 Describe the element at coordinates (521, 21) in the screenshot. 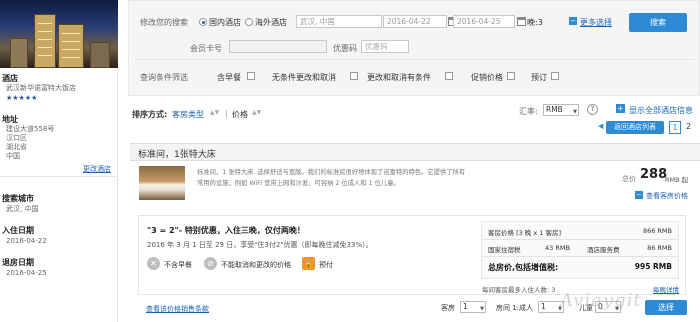

I see `calendar-icon` at that location.